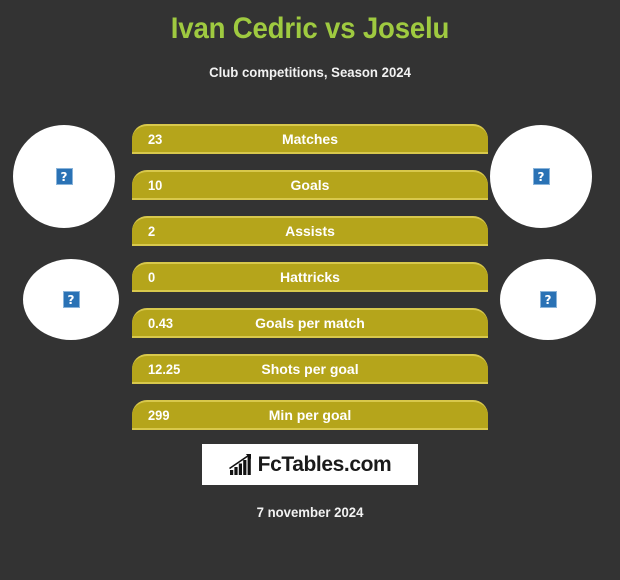  I want to click on stat-bar-label: Shots per goal, so click(310, 369).